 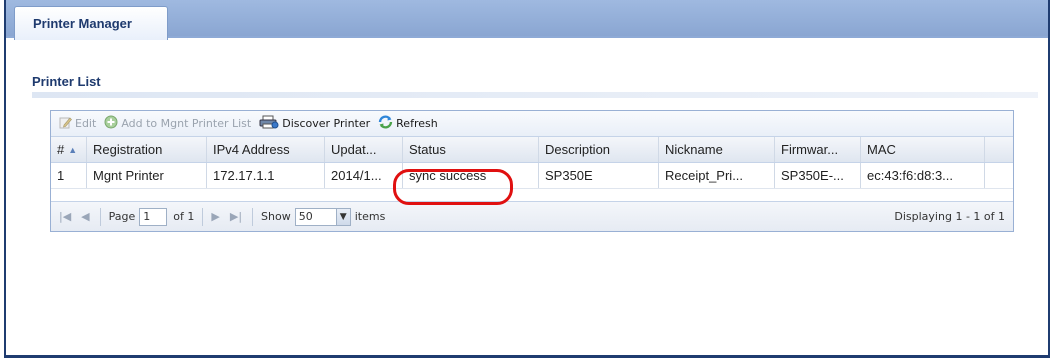 I want to click on first-page-icon: |◀, so click(x=65, y=216).